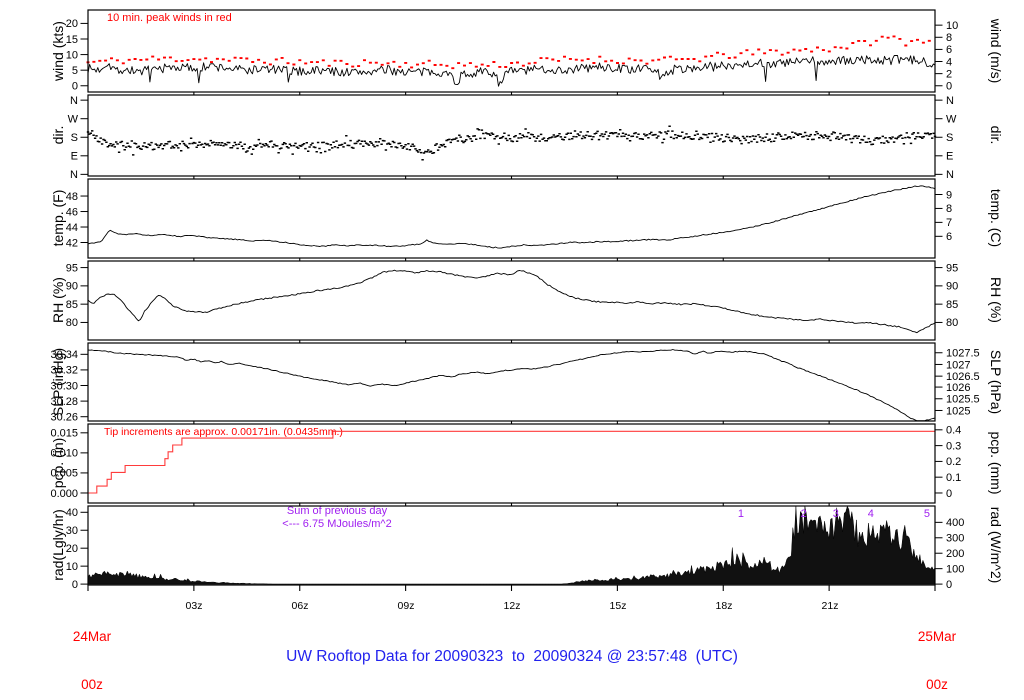 The image size is (1024, 700). I want to click on ytick-left-rh: 85, so click(72, 305).